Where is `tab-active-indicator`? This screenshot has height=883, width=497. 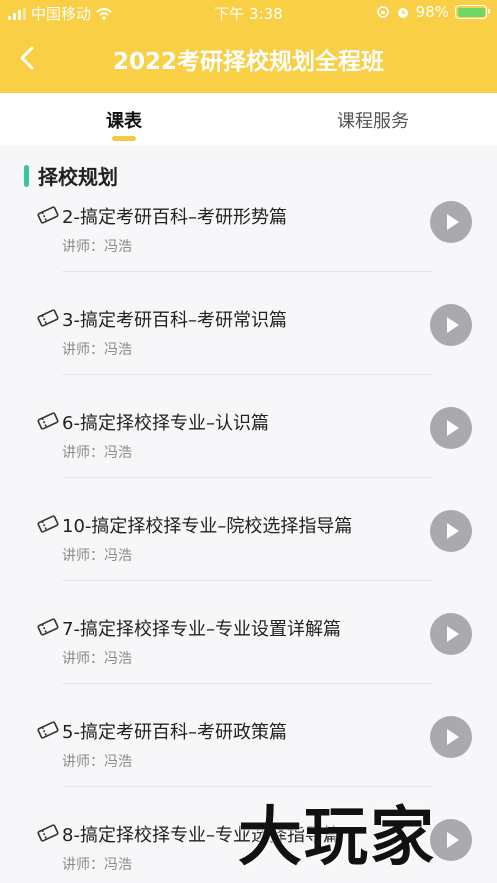
tab-active-indicator is located at coordinates (124, 138).